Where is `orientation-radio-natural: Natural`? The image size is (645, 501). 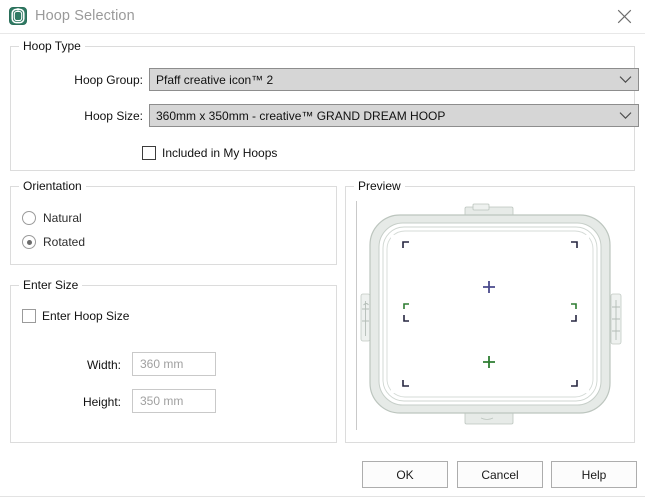 orientation-radio-natural: Natural is located at coordinates (52, 218).